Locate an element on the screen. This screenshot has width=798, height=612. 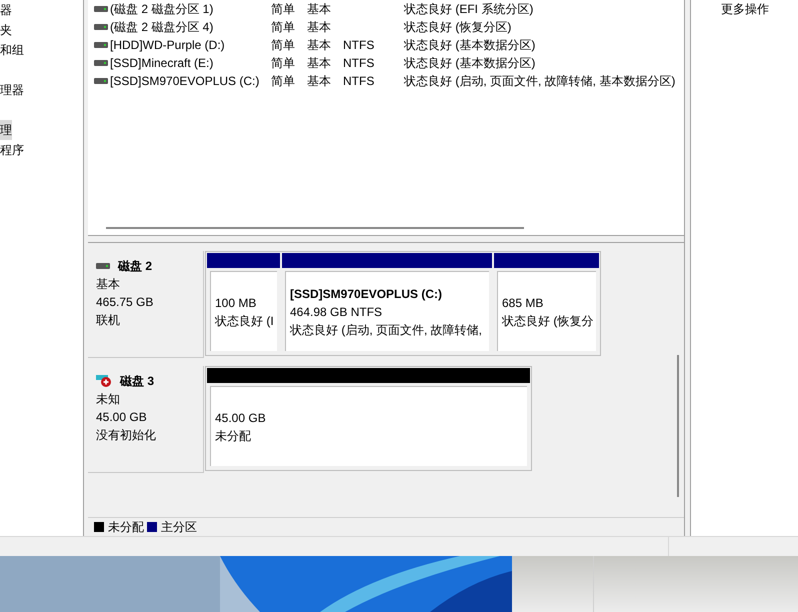
disk-size: 45.00 GB is located at coordinates (122, 417).